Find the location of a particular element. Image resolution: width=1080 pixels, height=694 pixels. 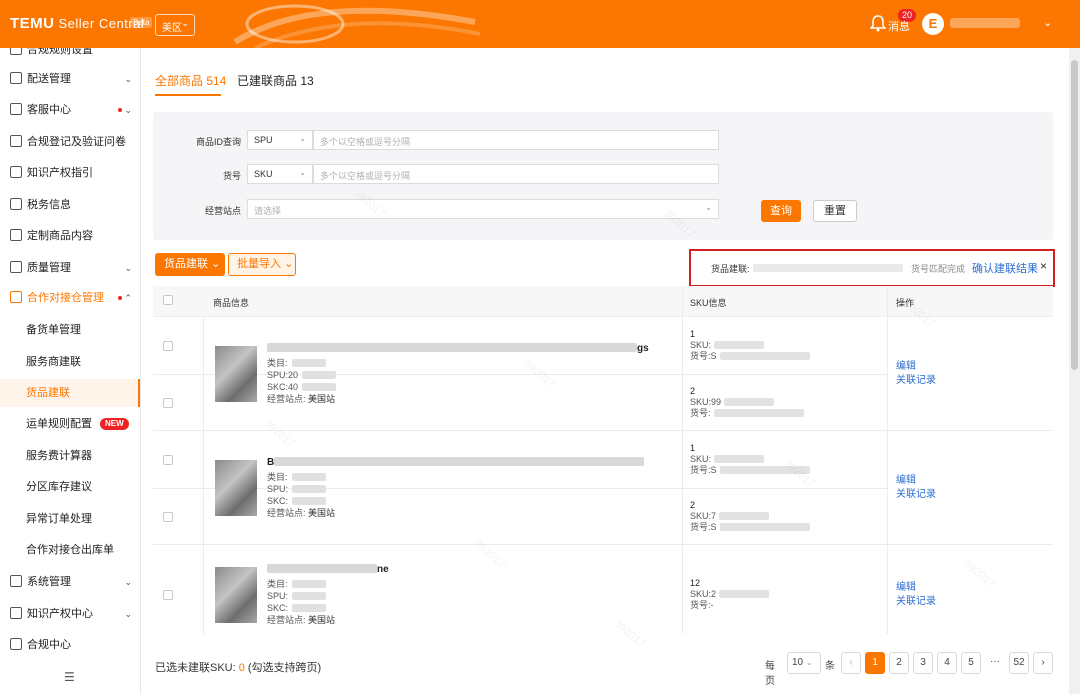

sidebar-item: 定制商品内容 is located at coordinates (70, 236).